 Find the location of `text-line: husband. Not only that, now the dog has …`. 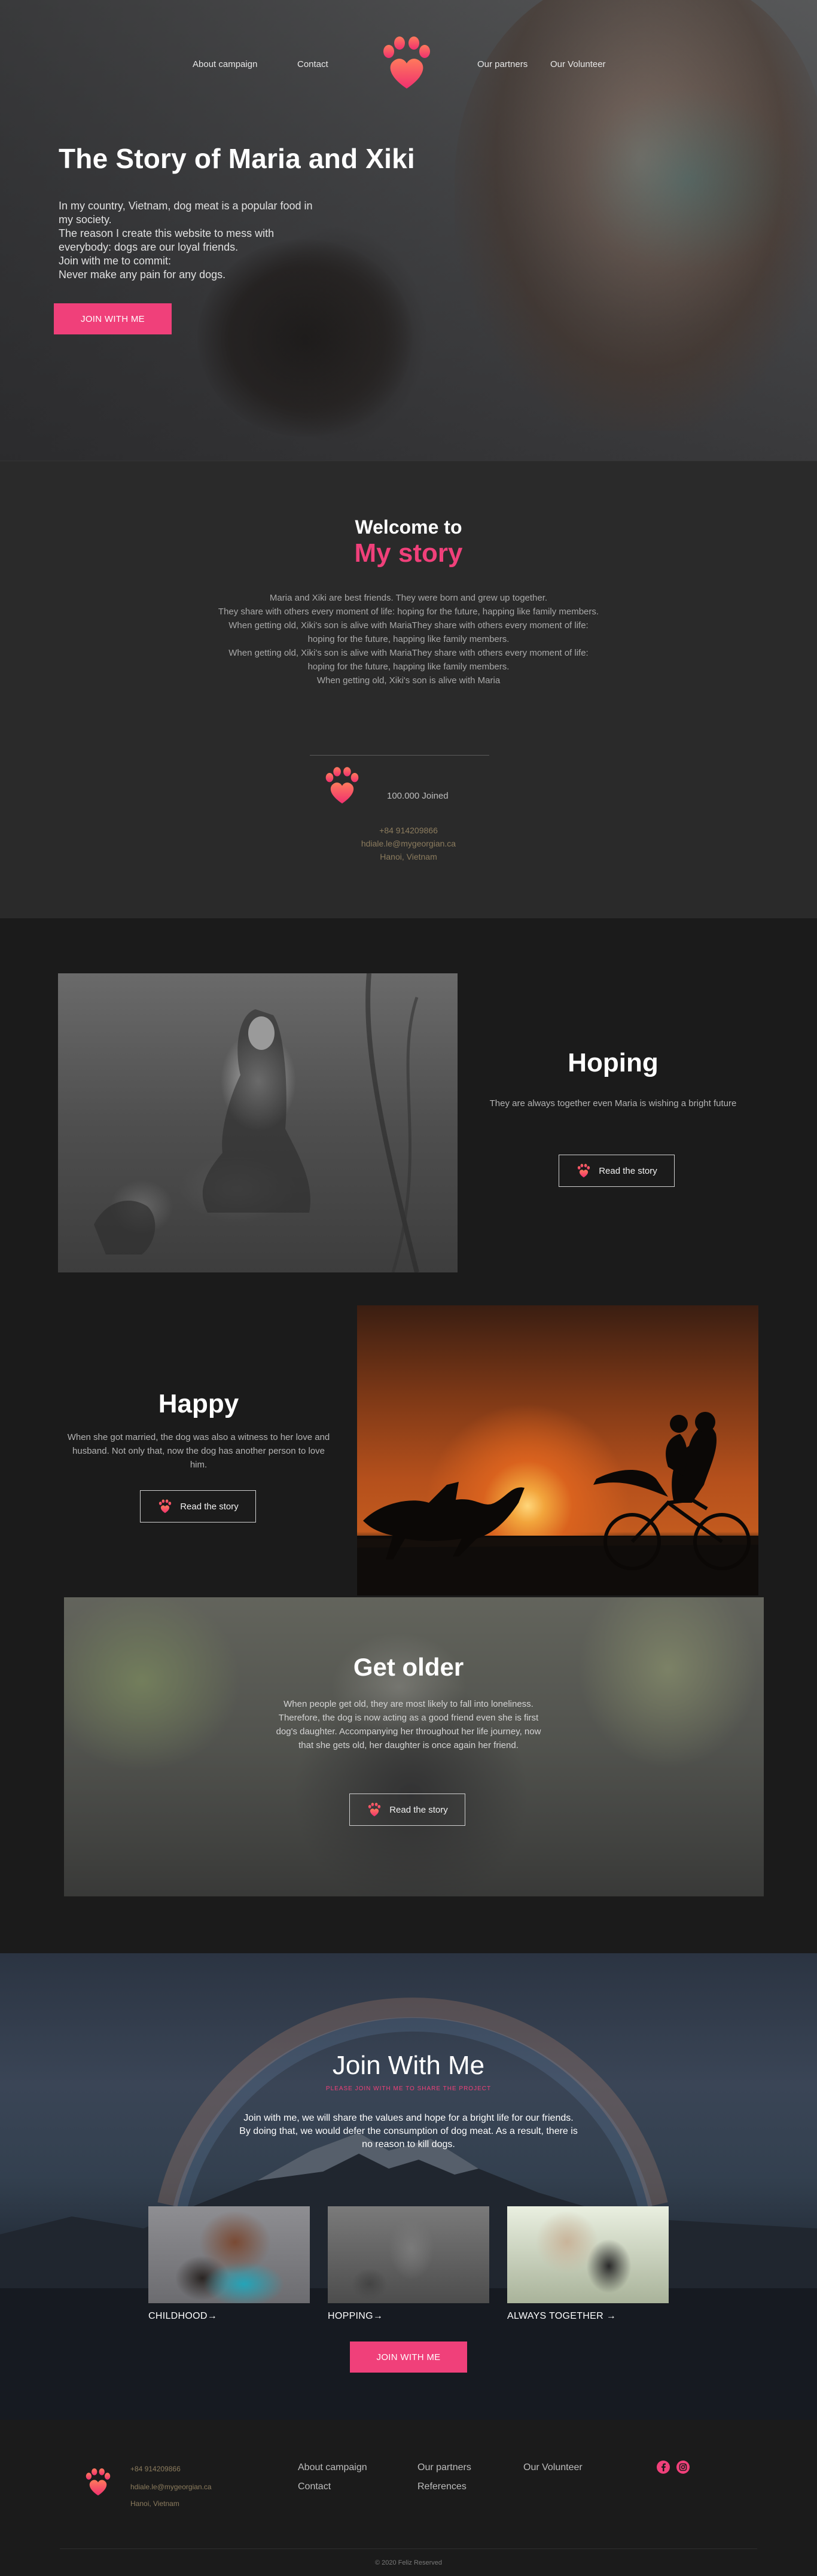

text-line: husband. Not only that, now the dog has … is located at coordinates (198, 1451).